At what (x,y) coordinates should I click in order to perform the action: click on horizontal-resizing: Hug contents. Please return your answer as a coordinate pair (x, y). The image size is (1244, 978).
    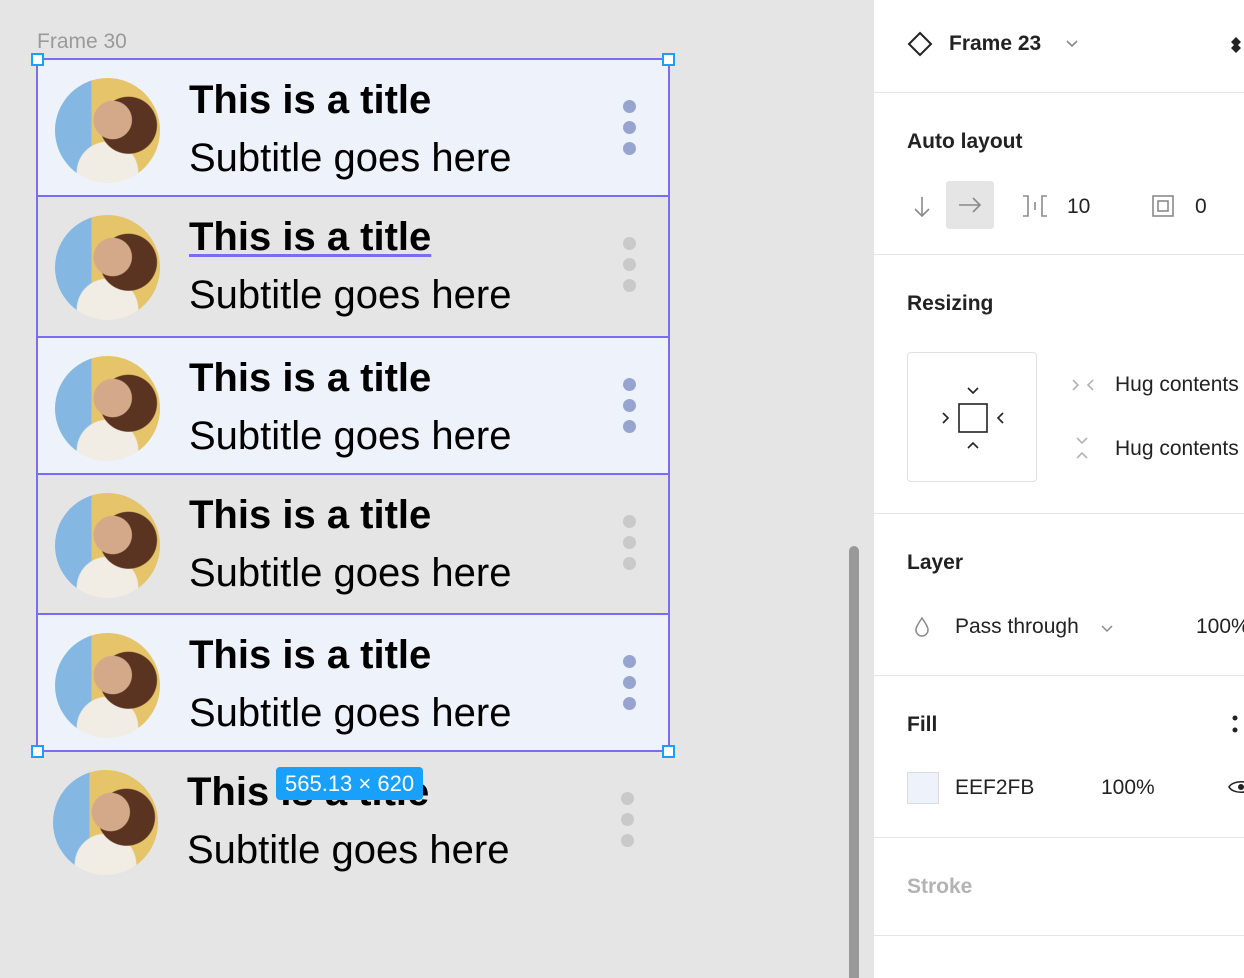
    Looking at the image, I should click on (1177, 385).